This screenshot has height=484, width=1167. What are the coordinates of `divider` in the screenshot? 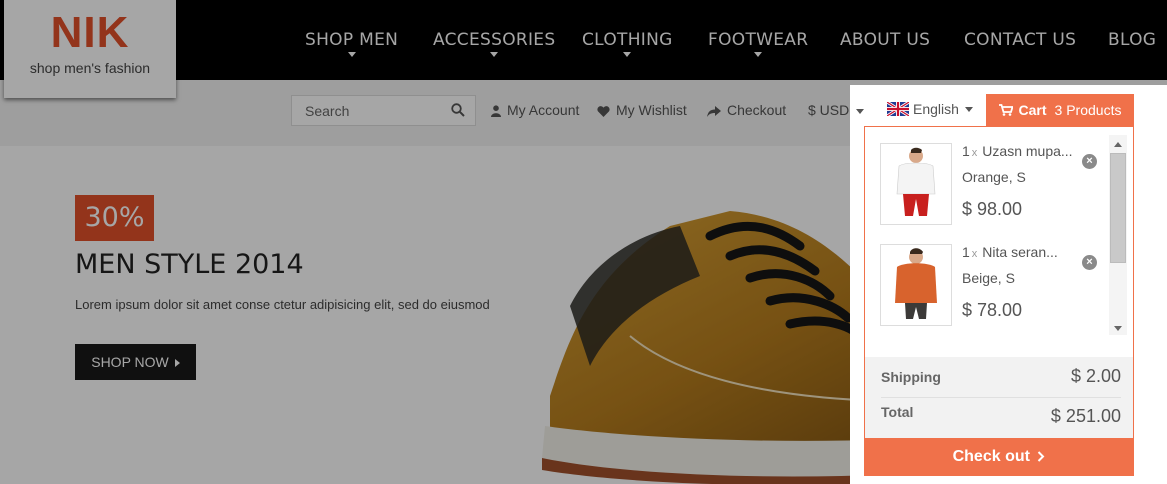 It's located at (1001, 397).